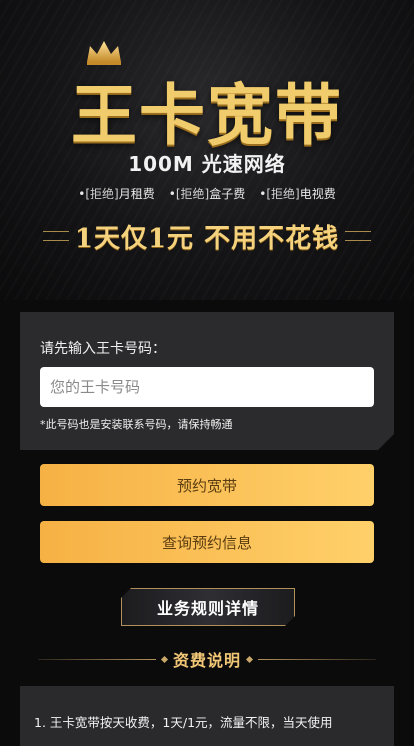  What do you see at coordinates (208, 607) in the screenshot?
I see `business-rules-link: 业务规则详情` at bounding box center [208, 607].